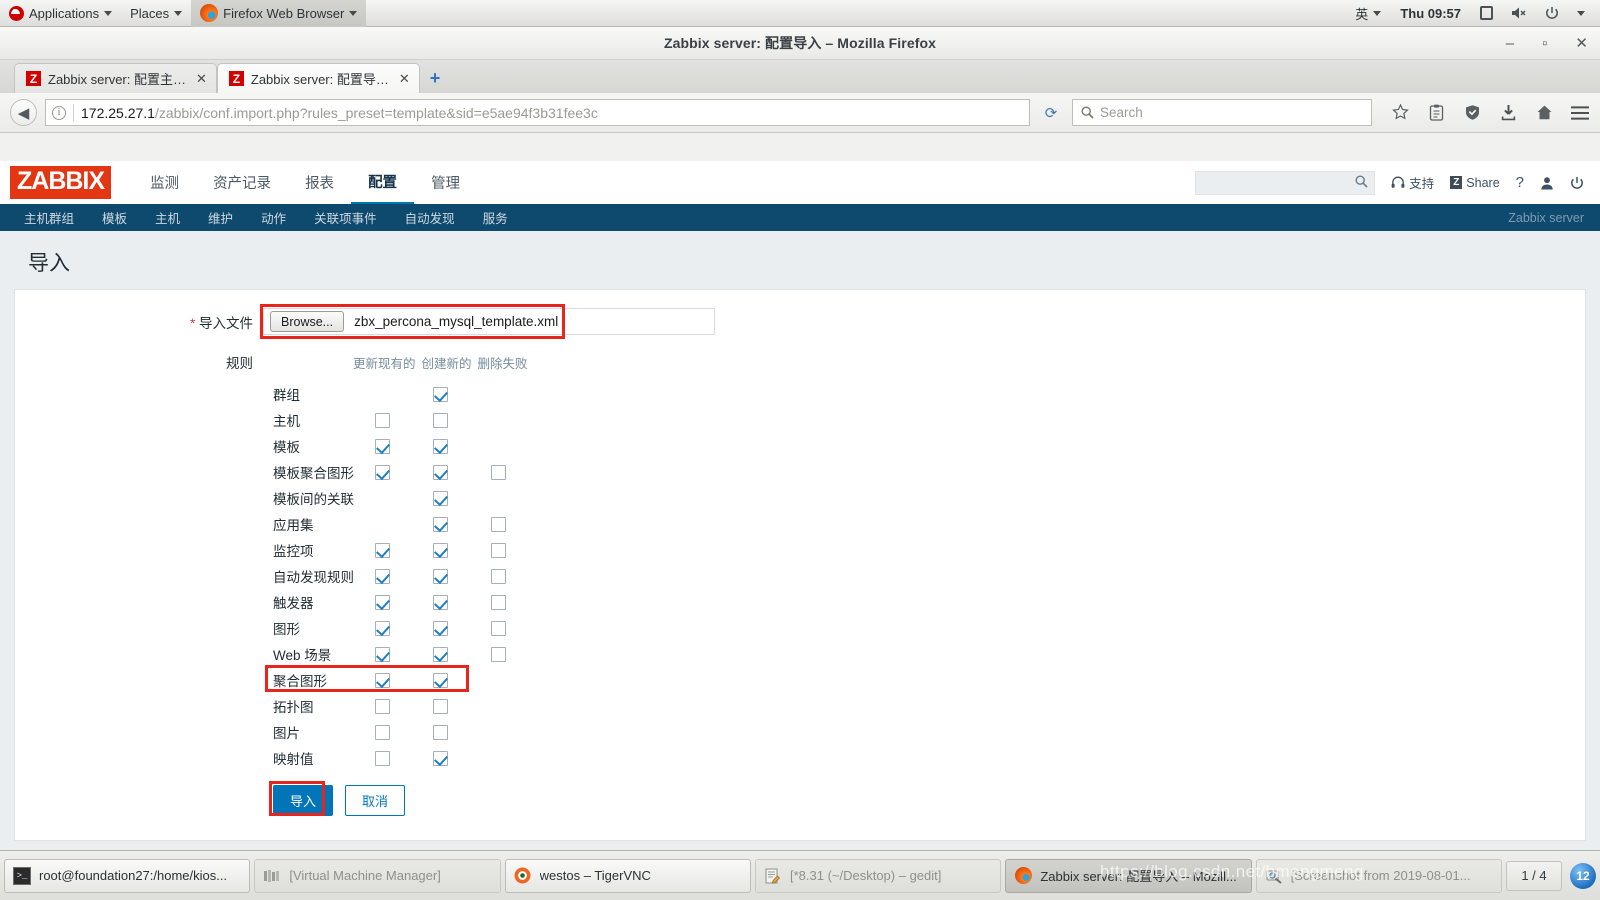 This screenshot has height=900, width=1600. Describe the element at coordinates (345, 217) in the screenshot. I see `sub-menu-item-correlation: 关联项事件` at that location.